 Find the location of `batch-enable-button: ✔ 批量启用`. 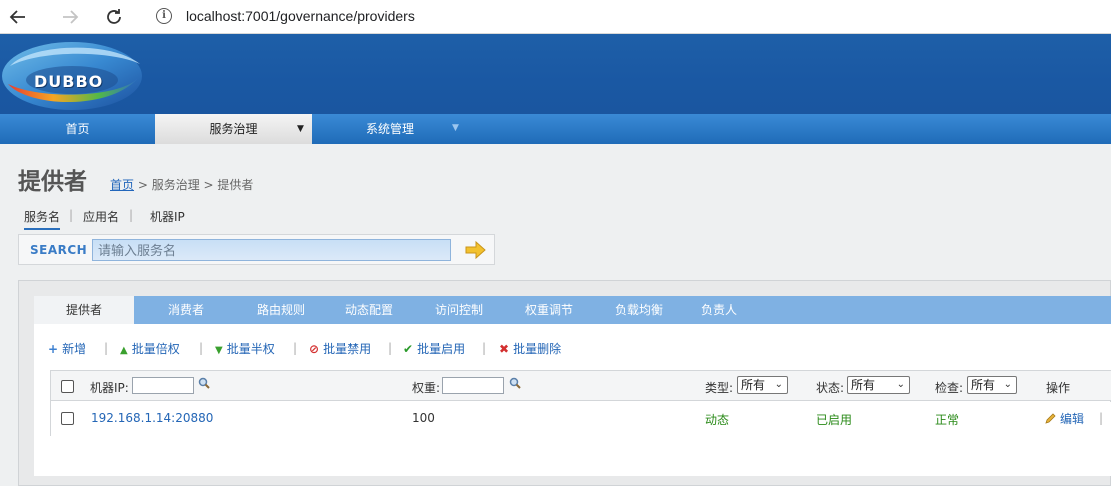

batch-enable-button: ✔ 批量启用 is located at coordinates (434, 348).